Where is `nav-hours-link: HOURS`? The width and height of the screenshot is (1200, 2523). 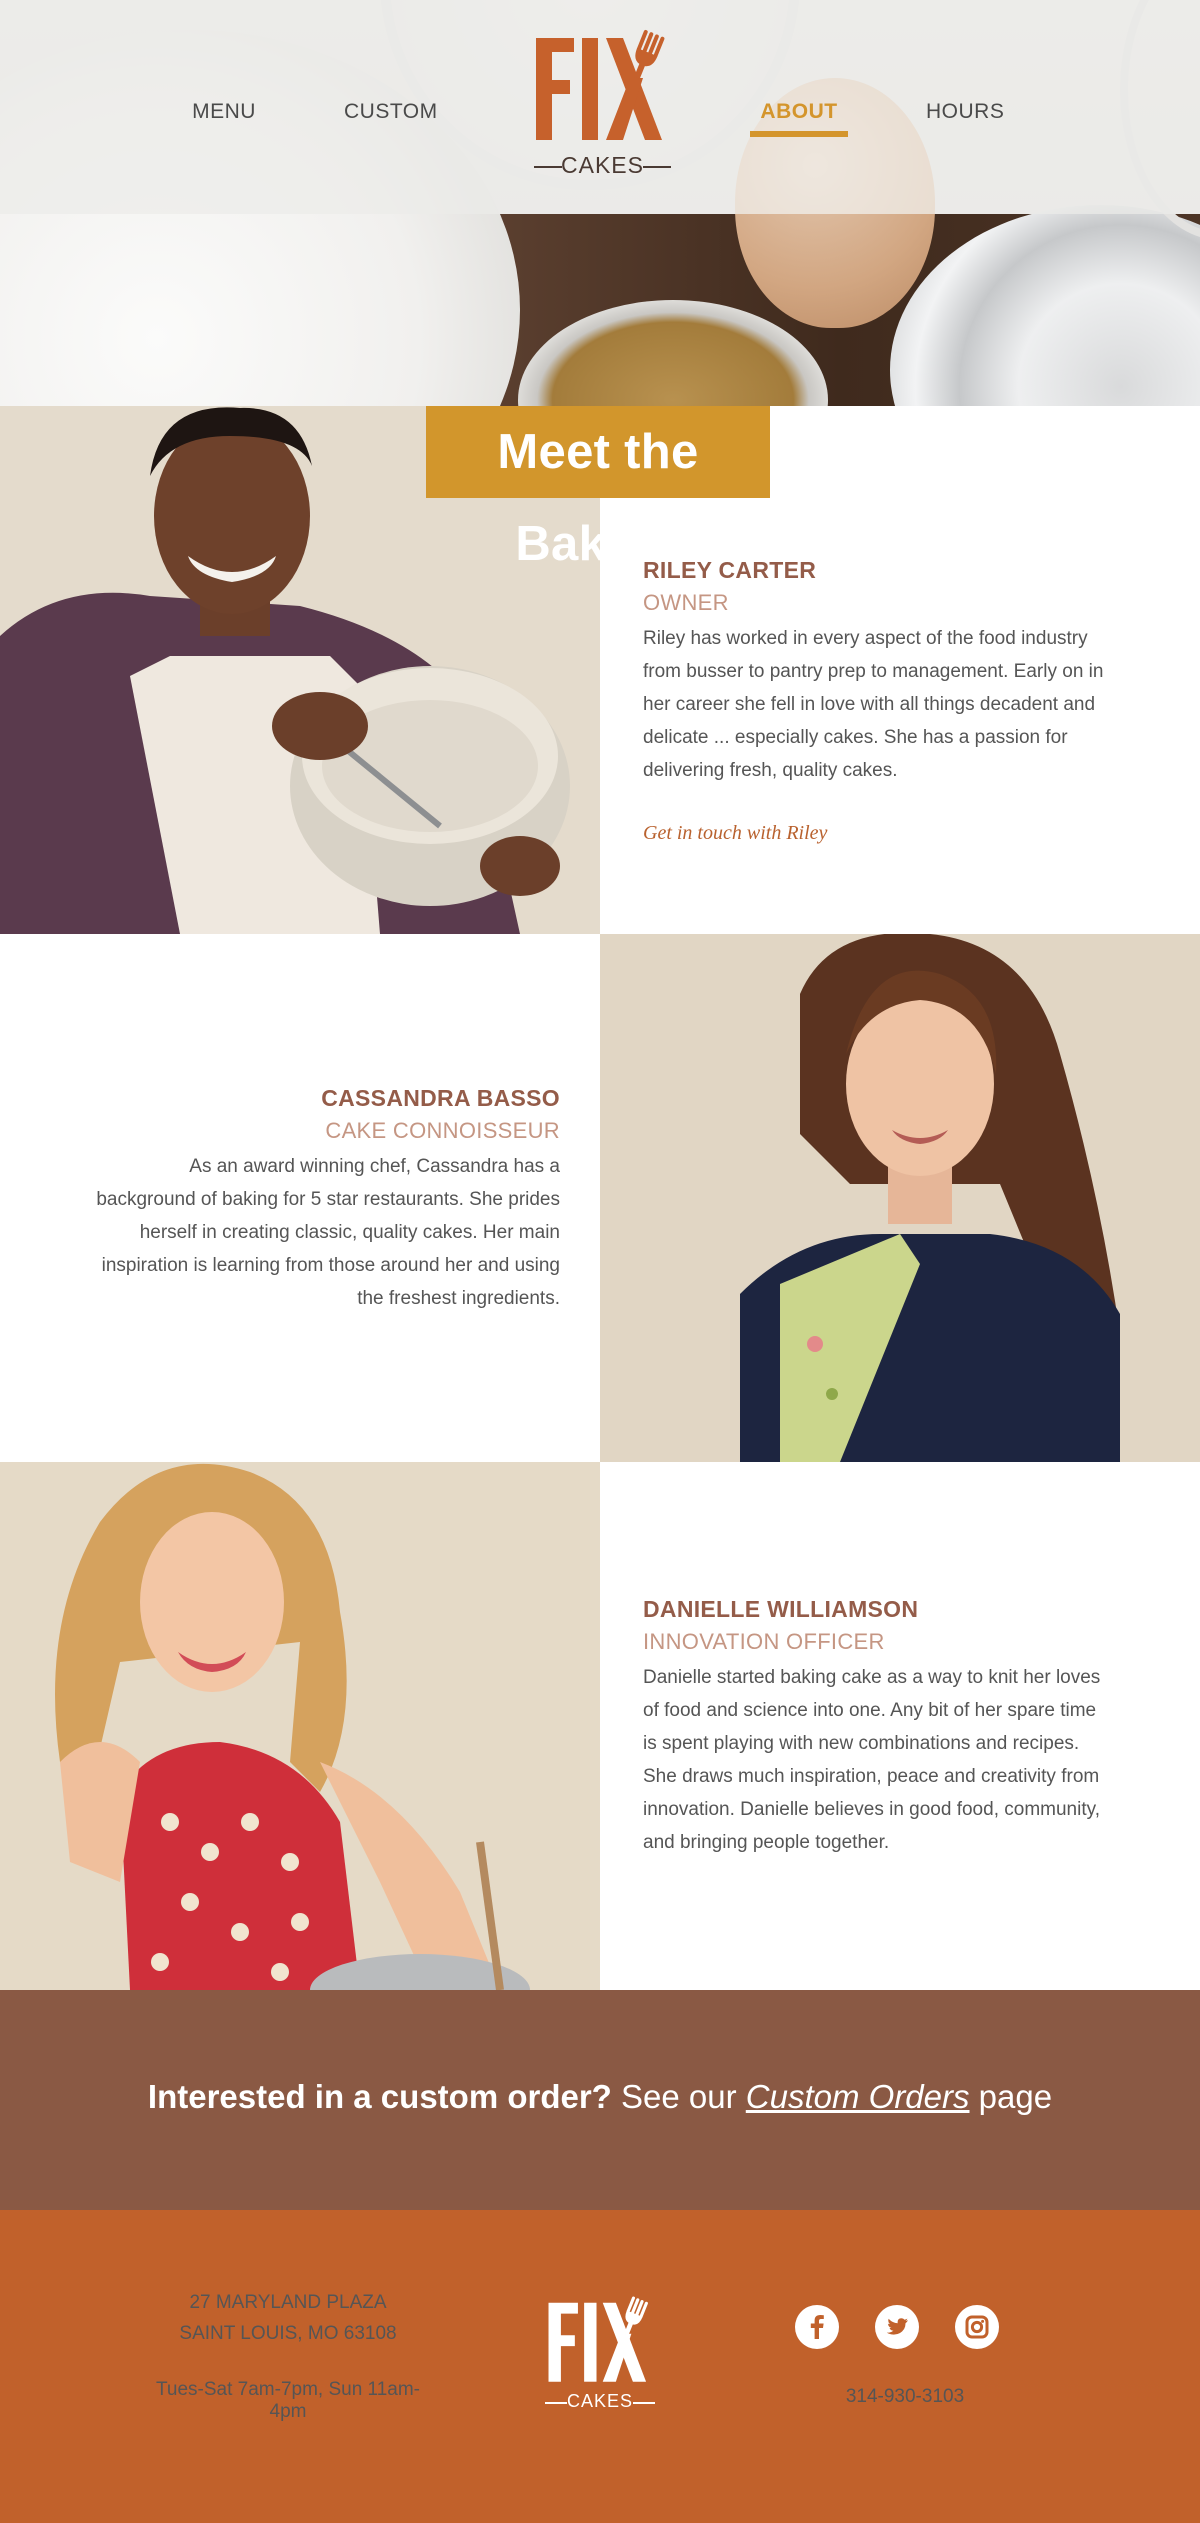
nav-hours-link: HOURS is located at coordinates (965, 112).